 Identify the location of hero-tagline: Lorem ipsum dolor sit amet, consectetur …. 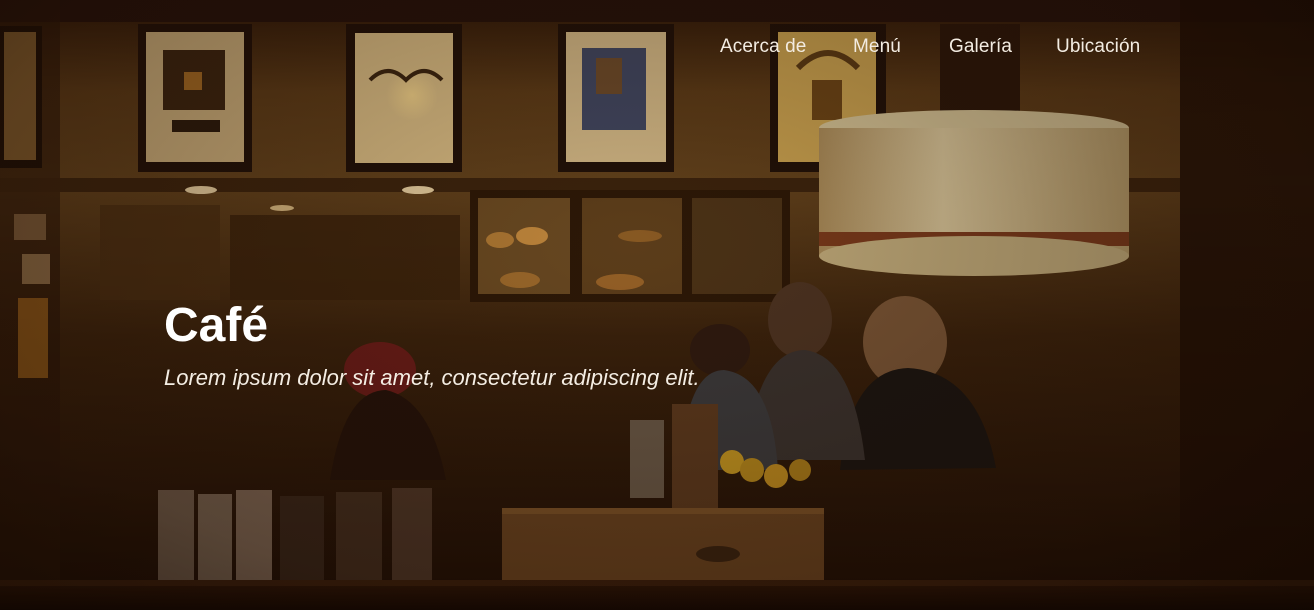
(432, 377).